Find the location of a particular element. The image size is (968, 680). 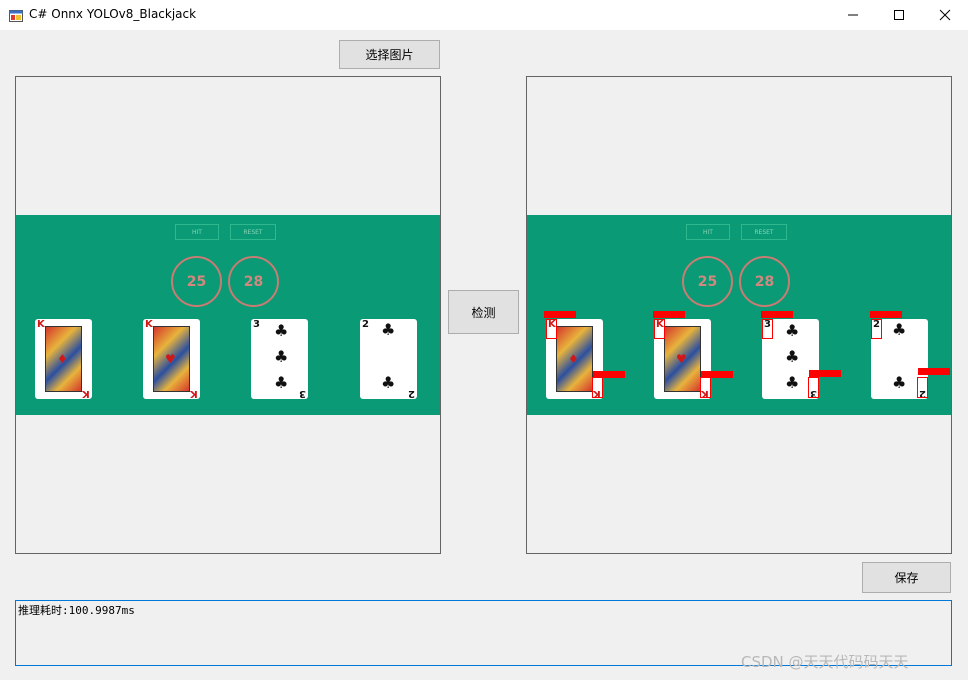

playing-card: K K ♥ is located at coordinates (171, 359).